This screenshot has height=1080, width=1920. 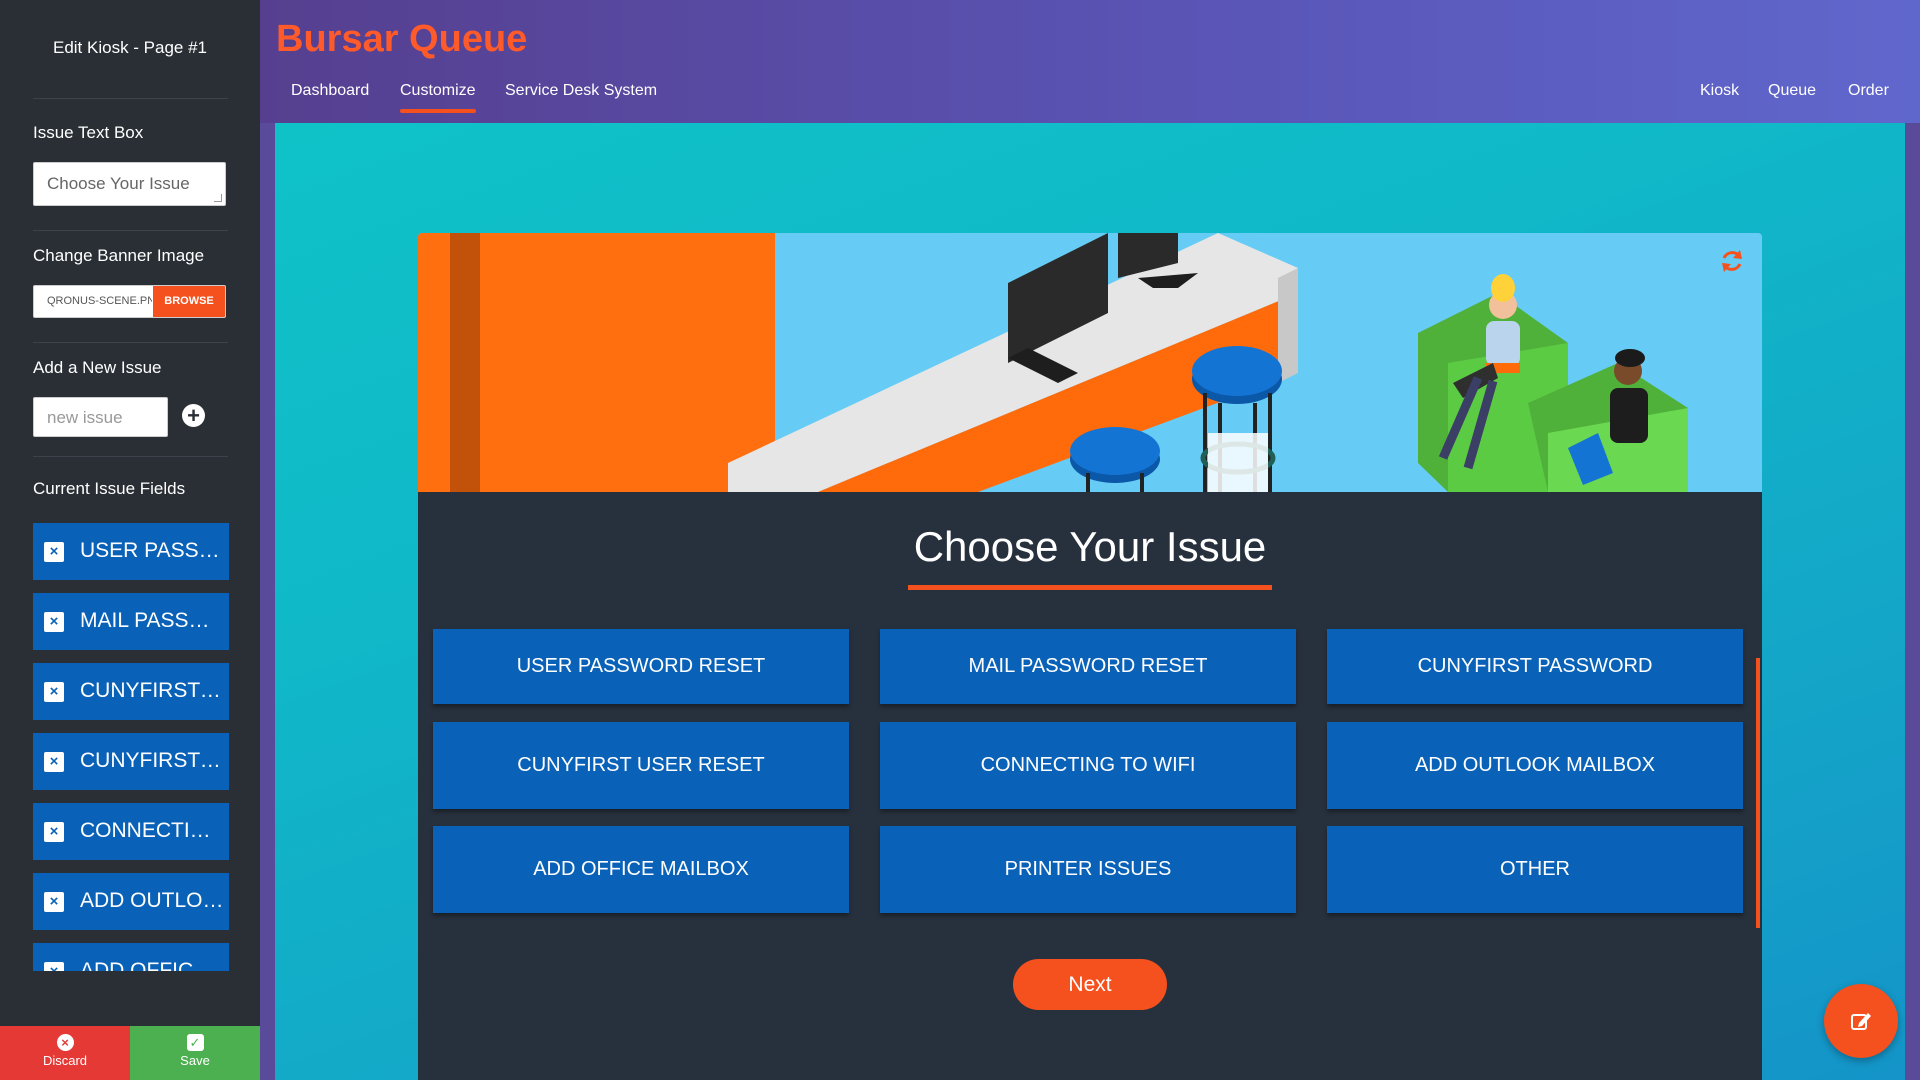 I want to click on resize-grip-icon, so click(x=218, y=198).